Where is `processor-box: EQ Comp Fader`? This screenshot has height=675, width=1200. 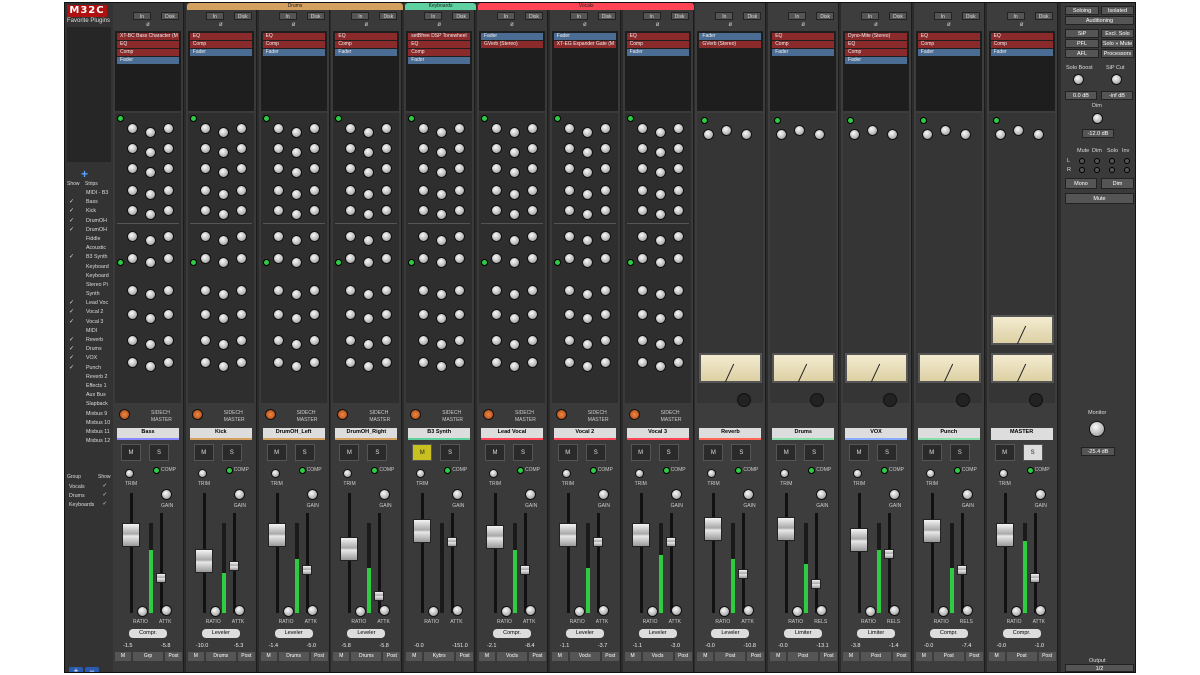 processor-box: EQ Comp Fader is located at coordinates (366, 71).